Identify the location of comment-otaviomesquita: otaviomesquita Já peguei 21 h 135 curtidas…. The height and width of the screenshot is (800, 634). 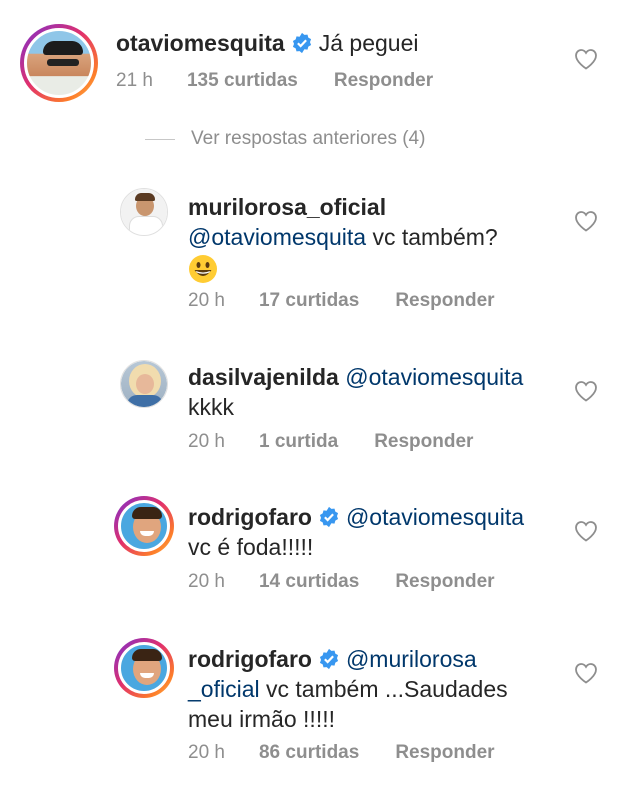
(317, 55).